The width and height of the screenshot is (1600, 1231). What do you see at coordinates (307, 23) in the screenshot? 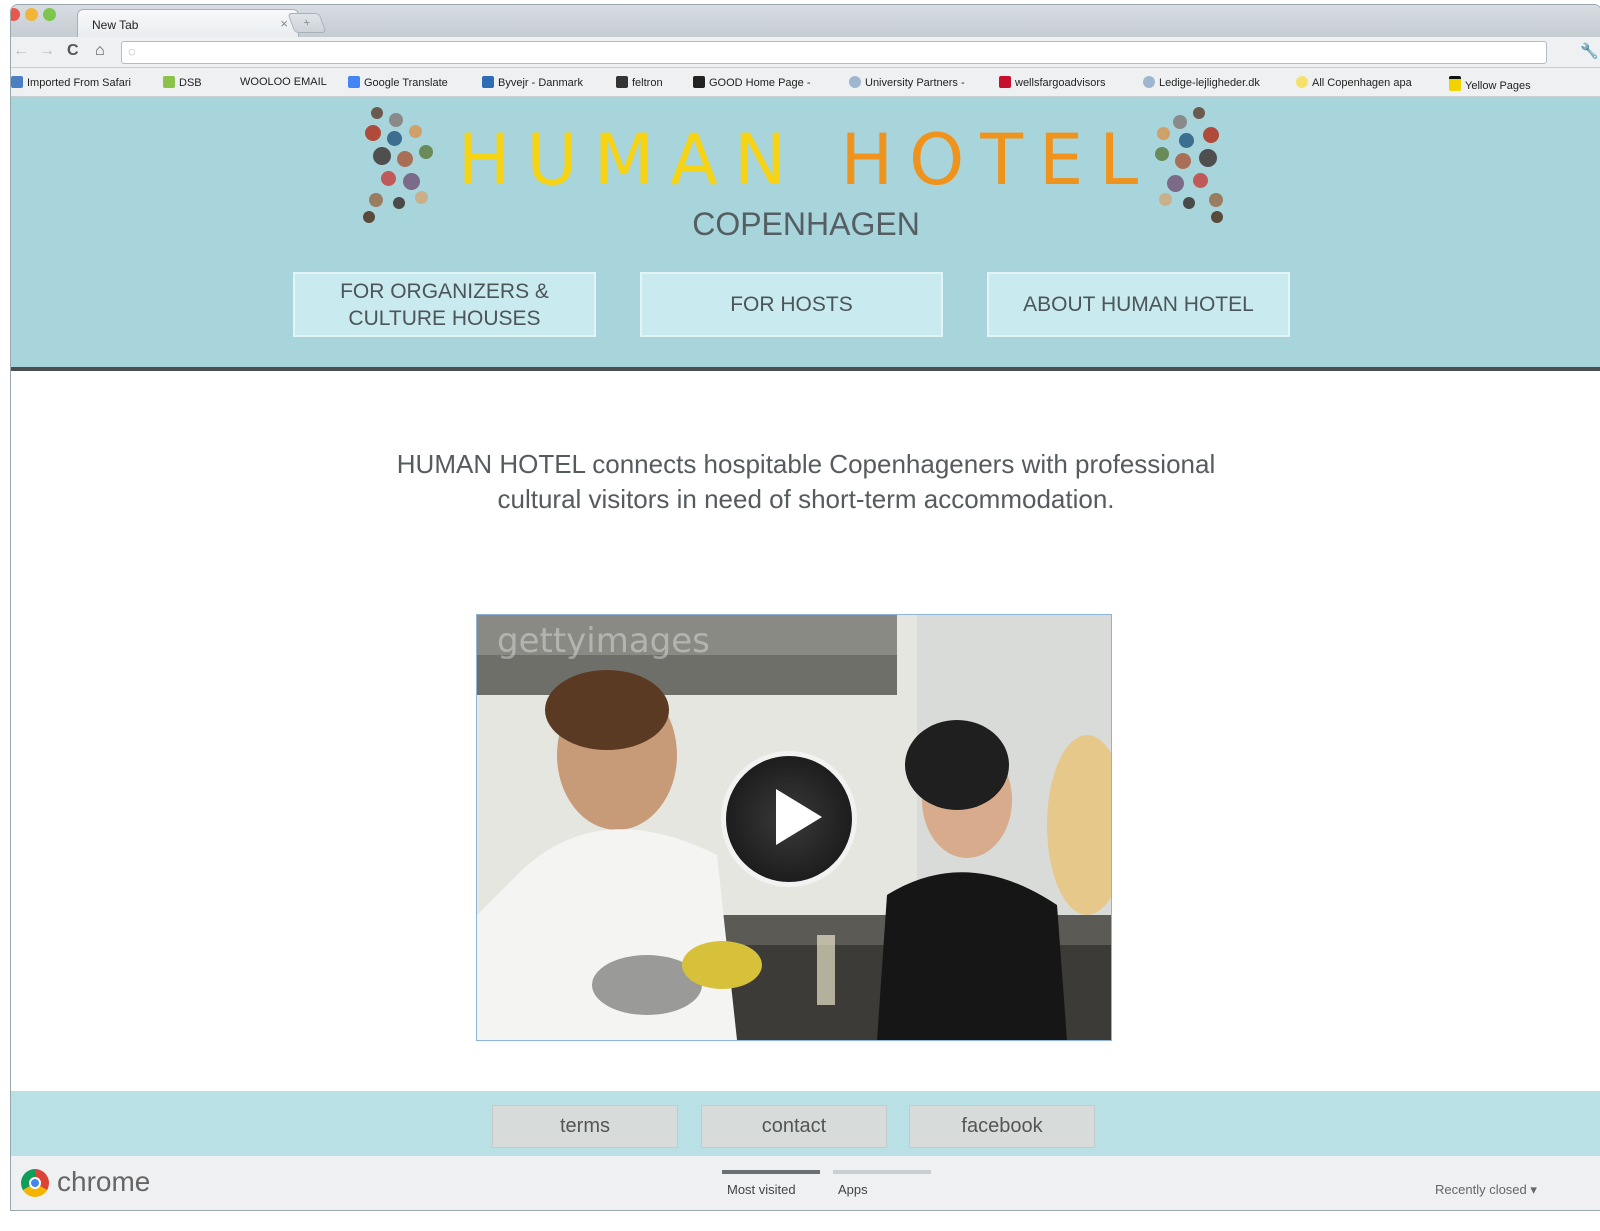
I see `new-tab-button: +` at bounding box center [307, 23].